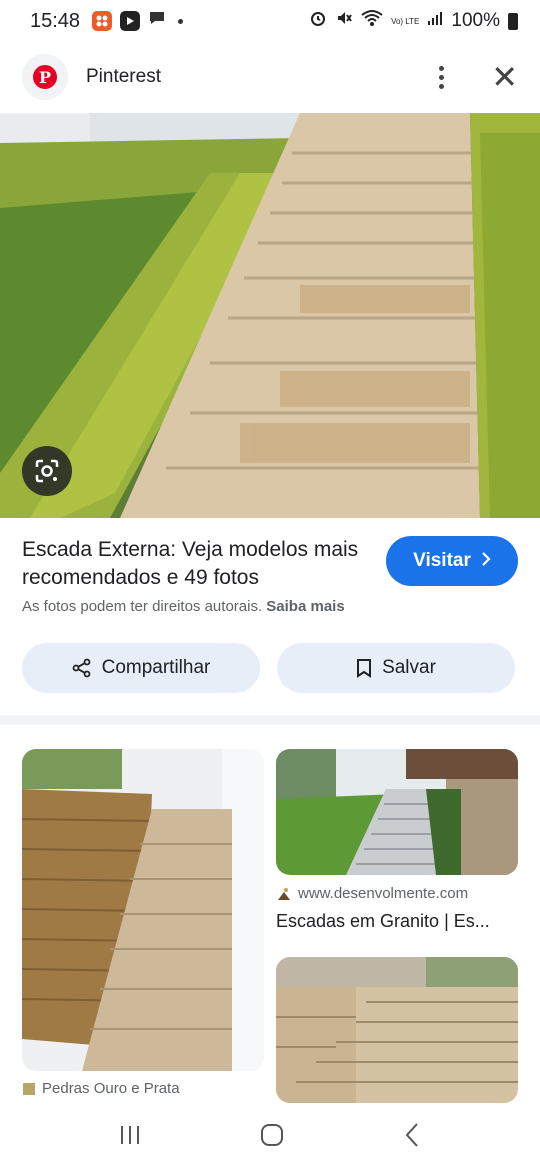 Image resolution: width=540 pixels, height=1170 pixels. I want to click on related-image-granito, so click(397, 812).